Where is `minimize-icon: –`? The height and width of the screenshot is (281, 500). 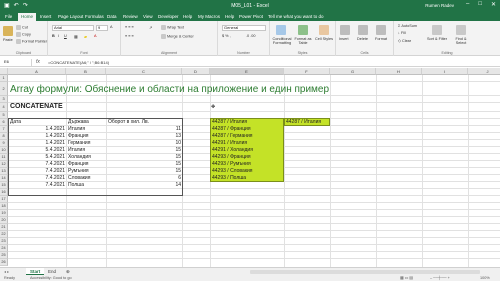 minimize-icon: – is located at coordinates (467, 4).